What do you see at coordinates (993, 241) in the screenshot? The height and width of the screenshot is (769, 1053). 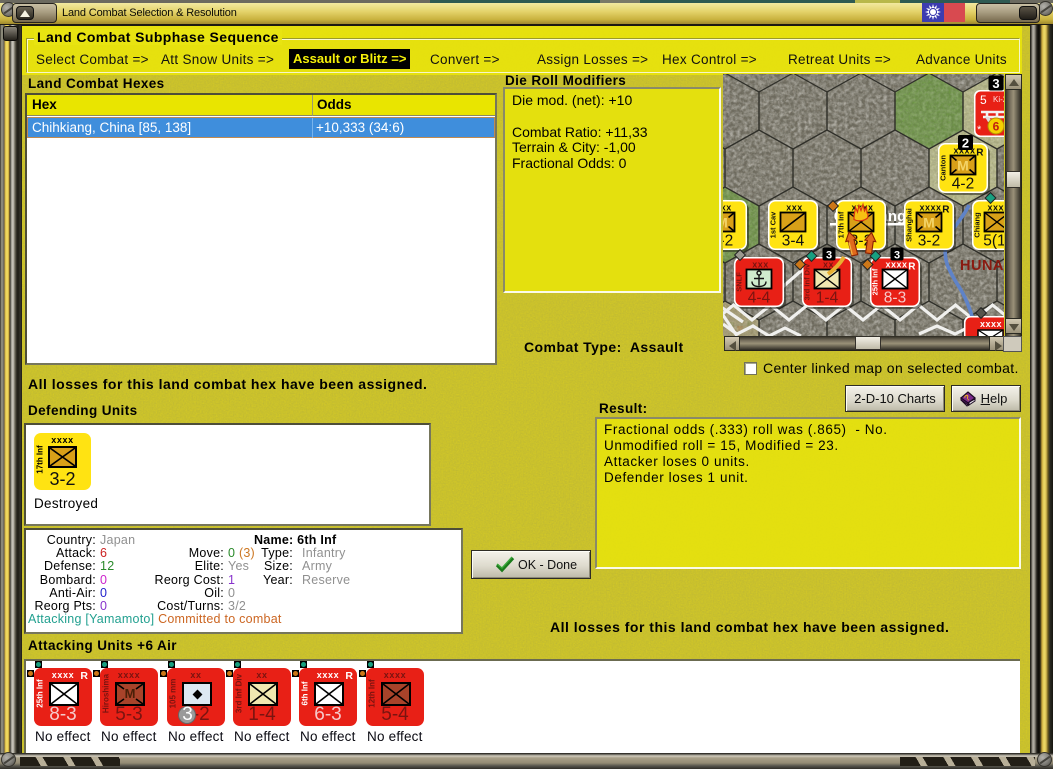 I see `svg-text: 5(1)` at bounding box center [993, 241].